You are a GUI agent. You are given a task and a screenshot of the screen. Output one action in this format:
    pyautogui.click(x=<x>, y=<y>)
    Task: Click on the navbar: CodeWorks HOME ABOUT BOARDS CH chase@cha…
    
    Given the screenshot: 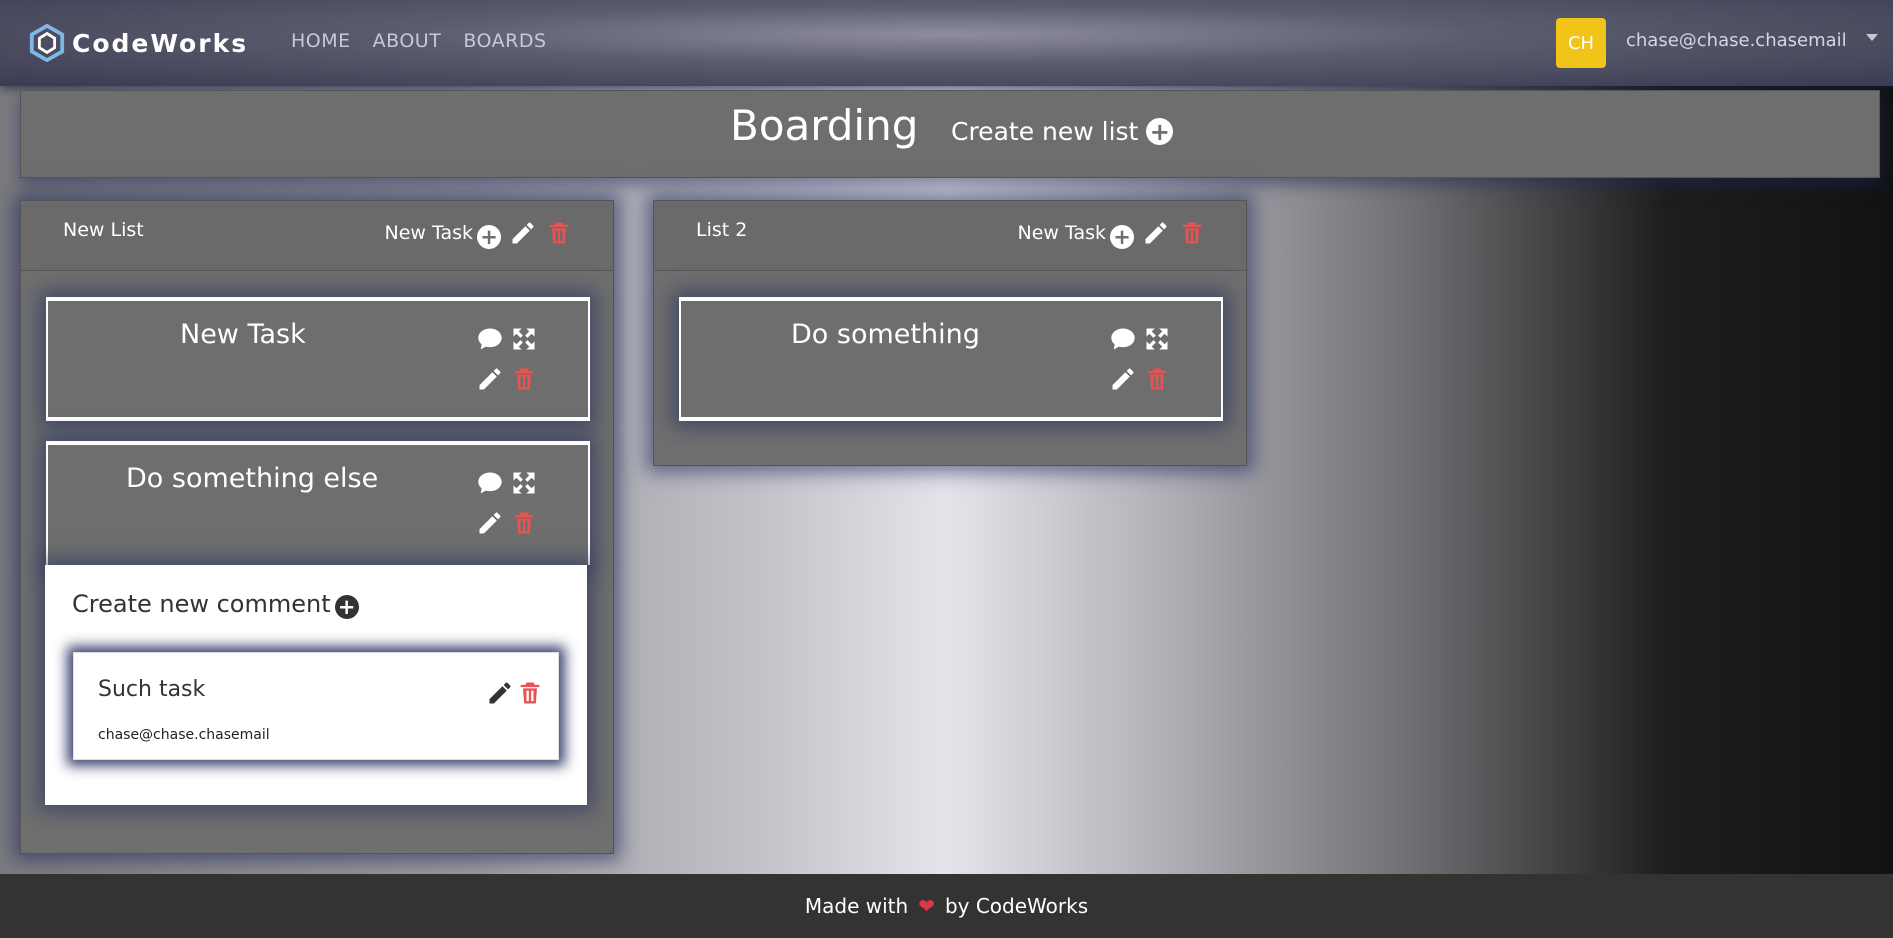 What is the action you would take?
    pyautogui.click(x=946, y=43)
    